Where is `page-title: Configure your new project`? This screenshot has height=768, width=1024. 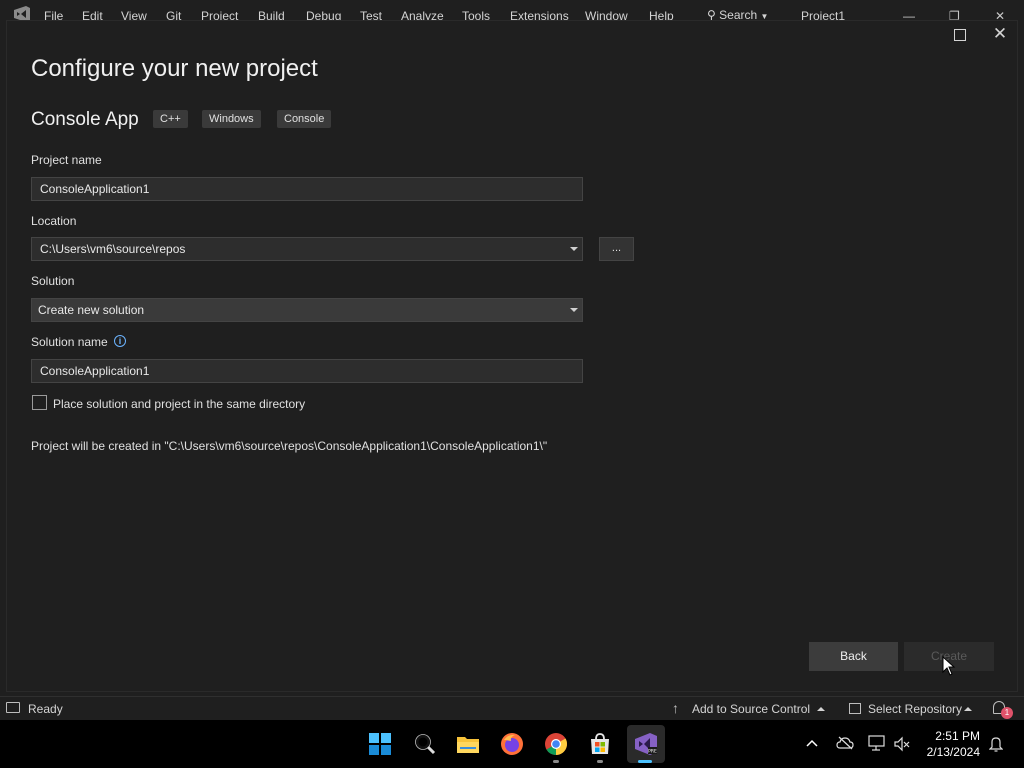 page-title: Configure your new project is located at coordinates (174, 68).